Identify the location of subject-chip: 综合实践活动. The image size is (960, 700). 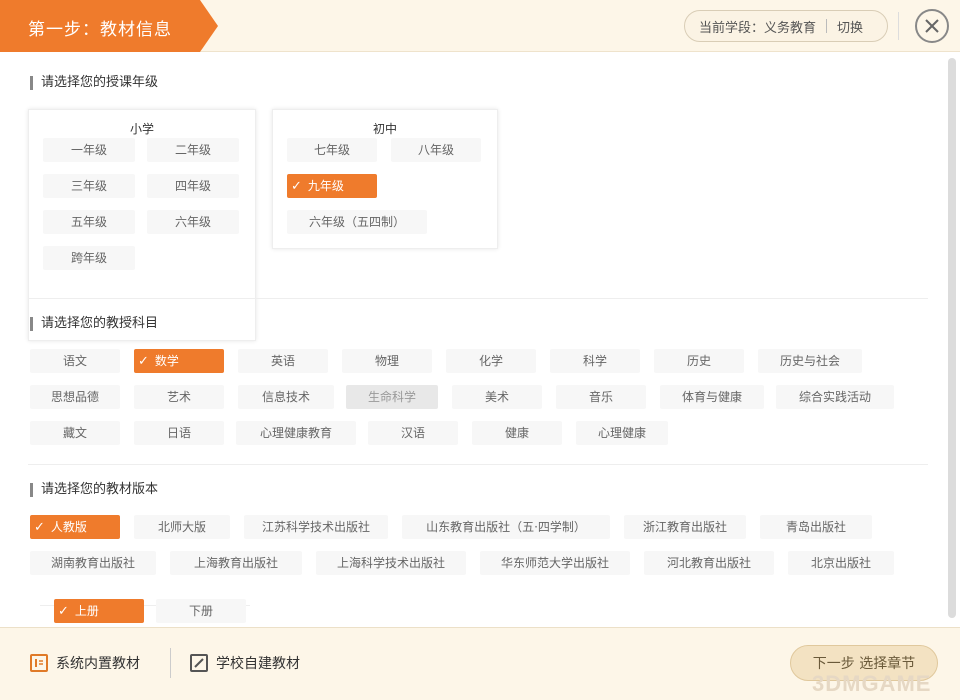
(835, 397).